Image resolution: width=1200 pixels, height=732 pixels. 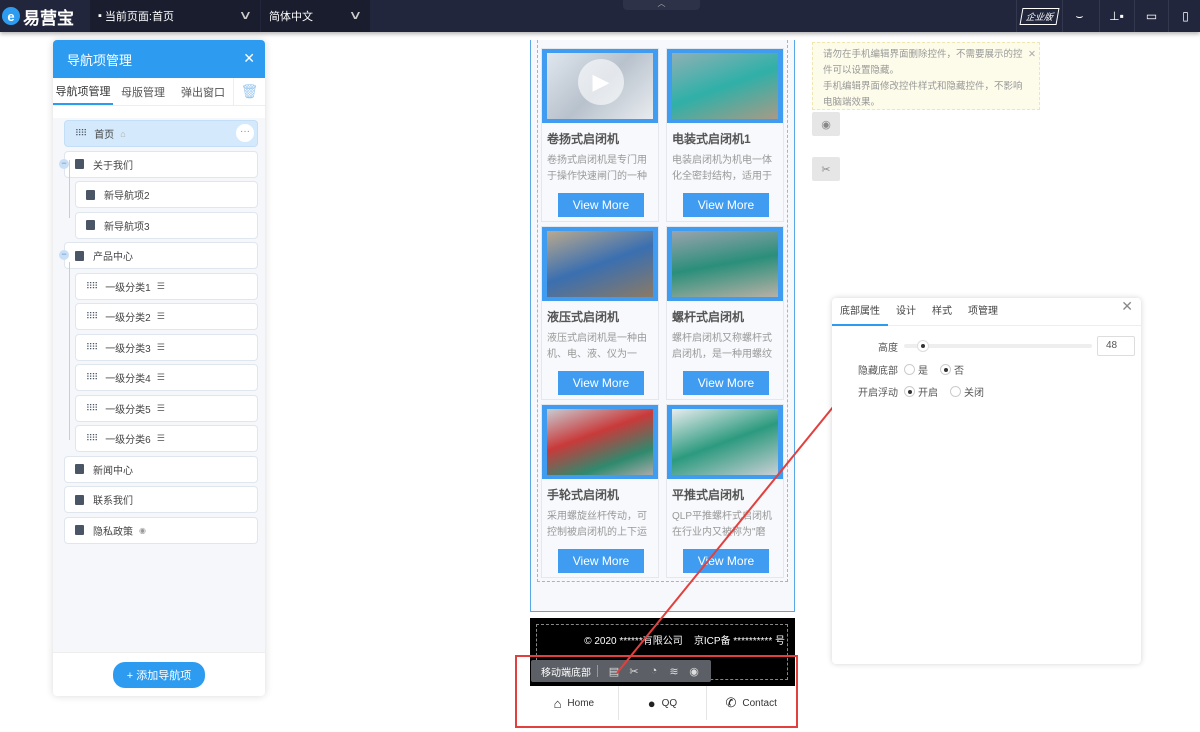 What do you see at coordinates (998, 346) in the screenshot?
I see `height-slider` at bounding box center [998, 346].